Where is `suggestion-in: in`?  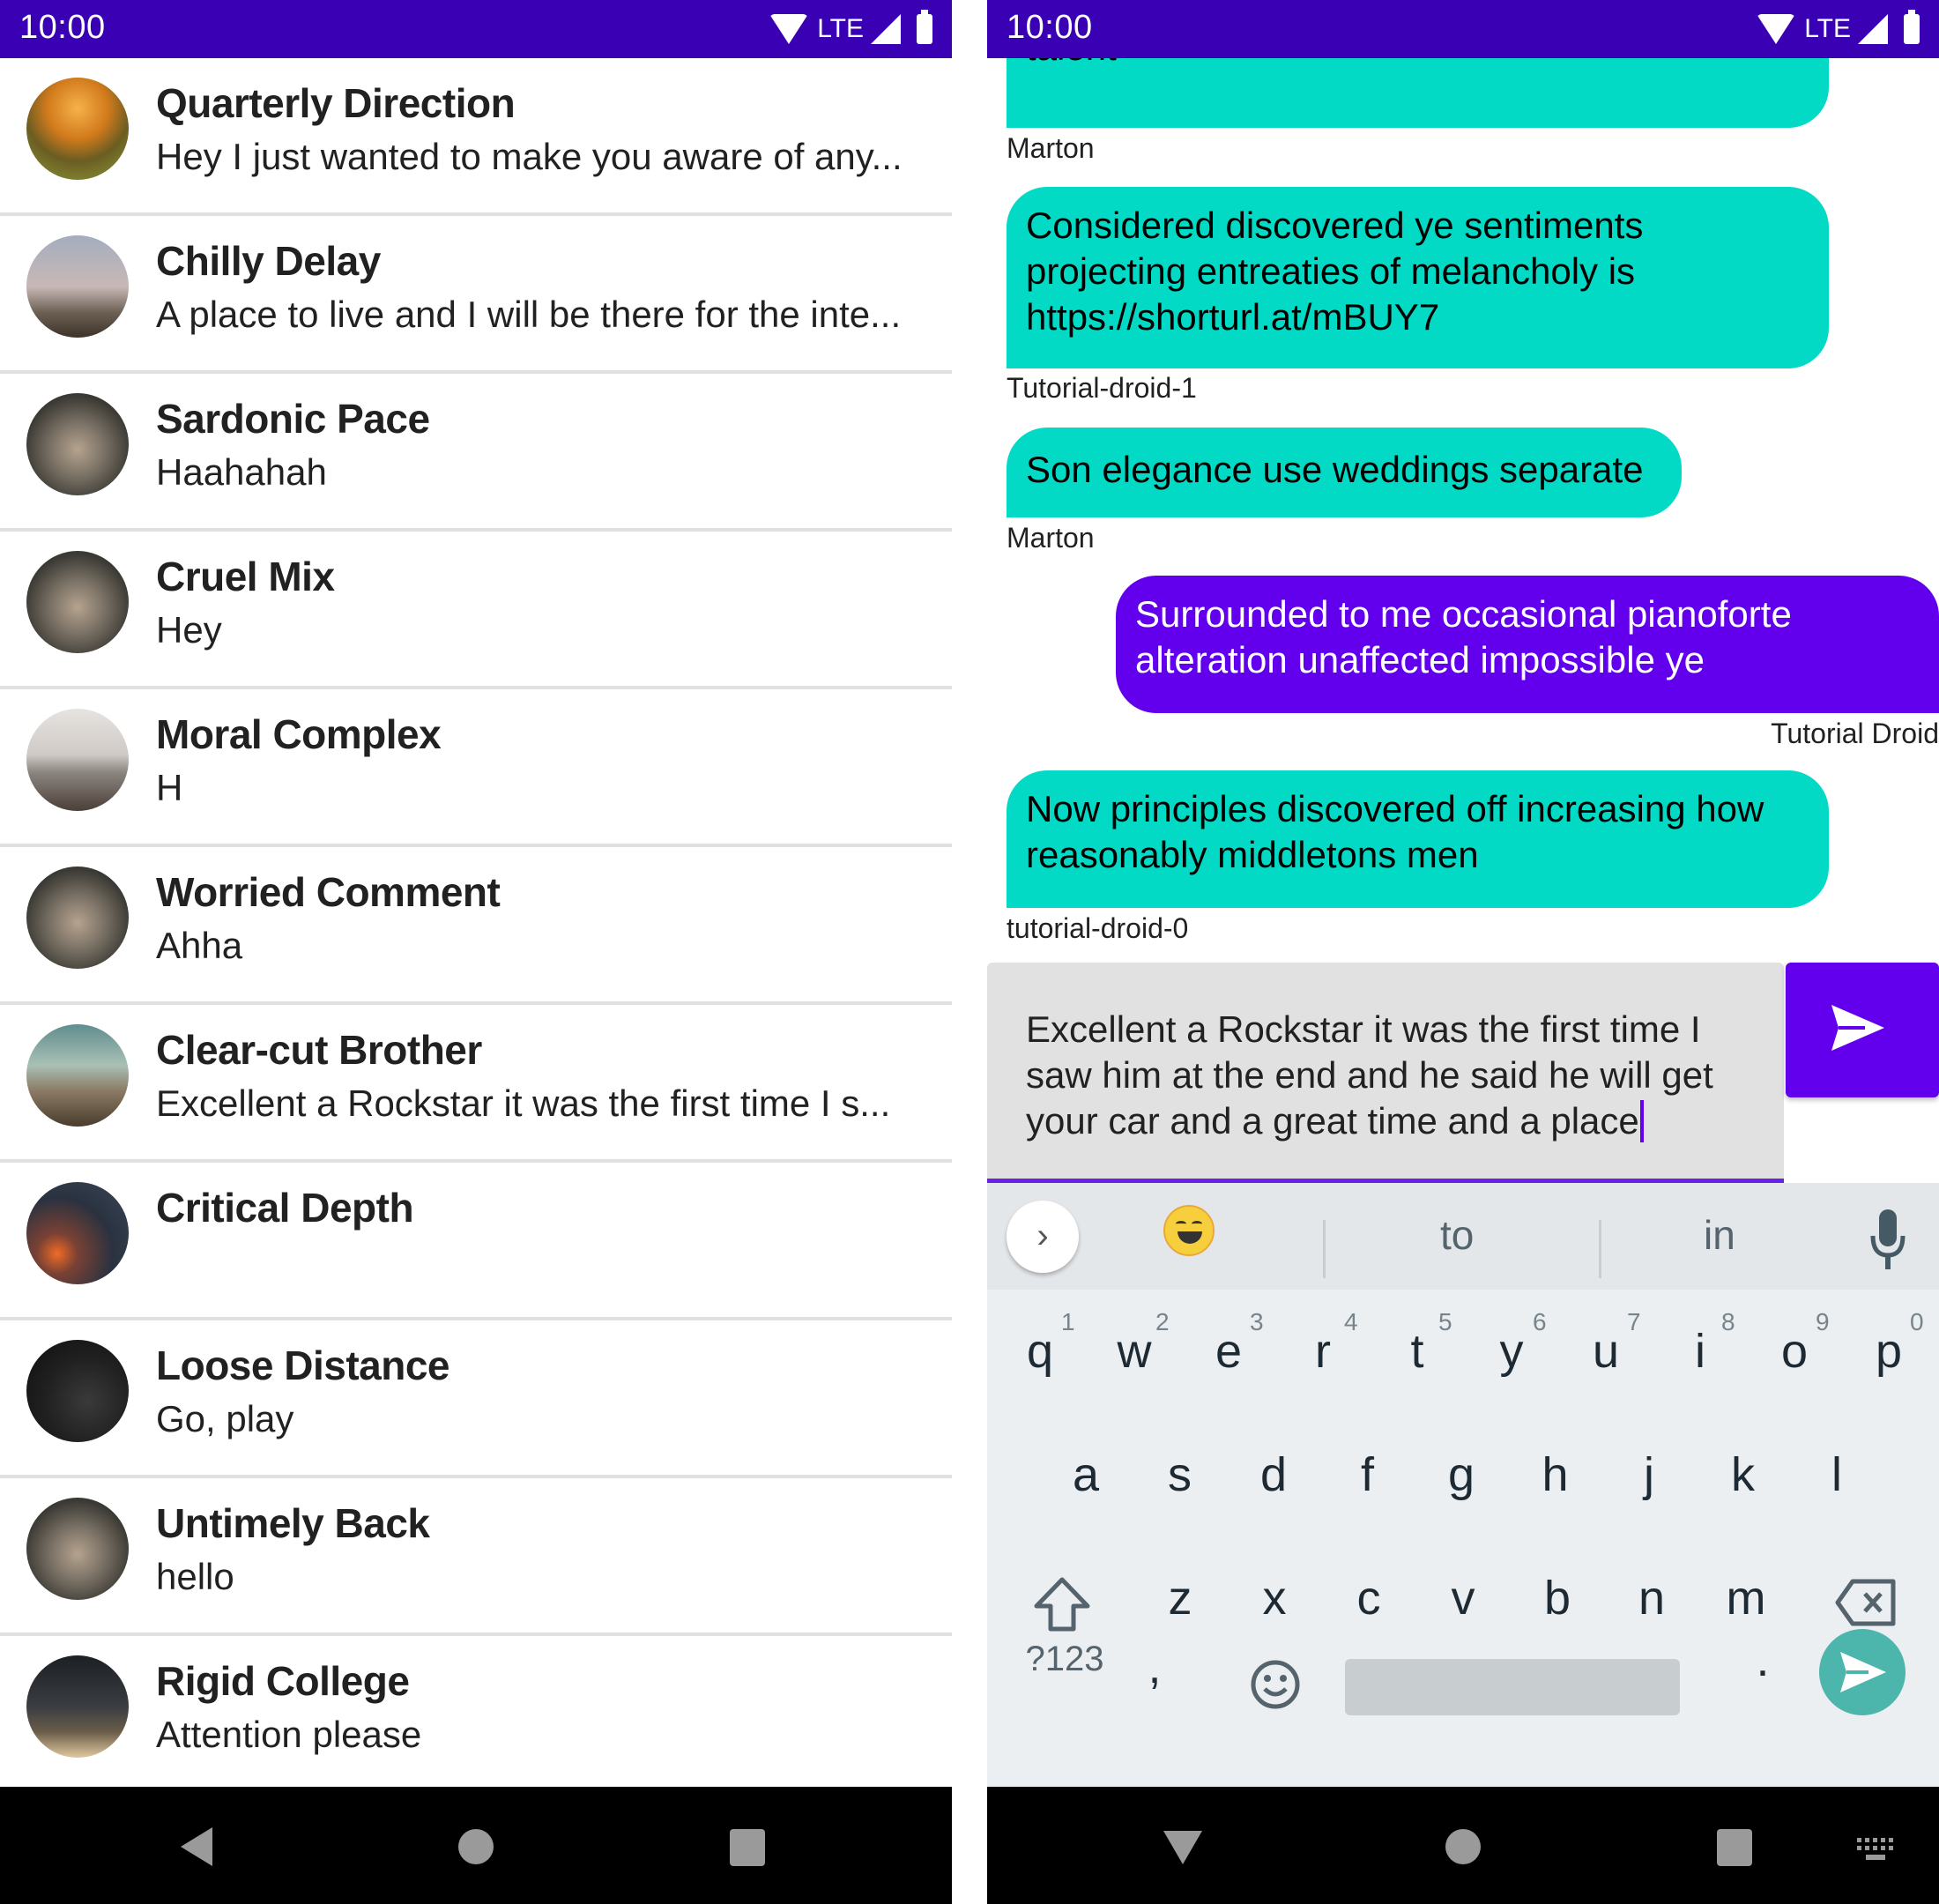
suggestion-in: in is located at coordinates (1719, 1235).